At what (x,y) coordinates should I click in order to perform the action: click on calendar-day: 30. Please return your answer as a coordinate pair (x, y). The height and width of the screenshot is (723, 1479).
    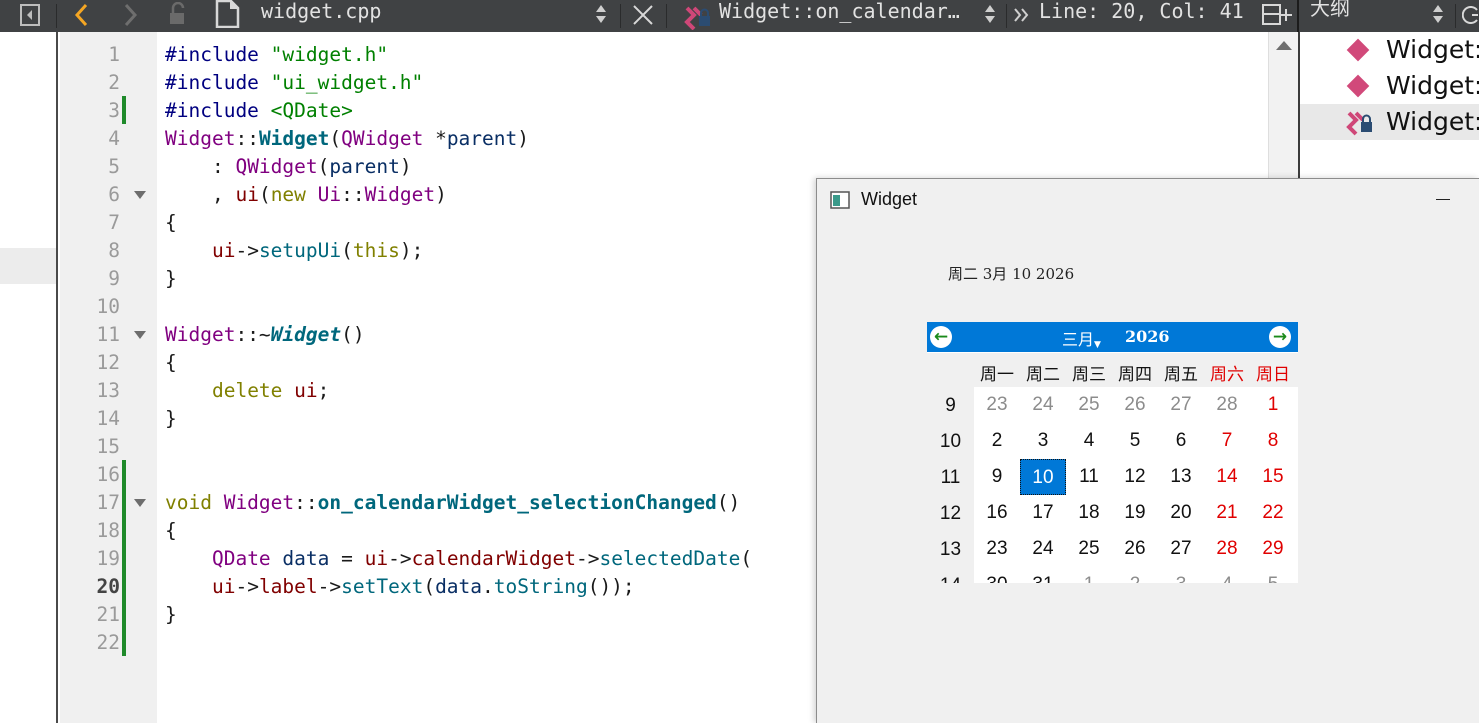
    Looking at the image, I should click on (997, 575).